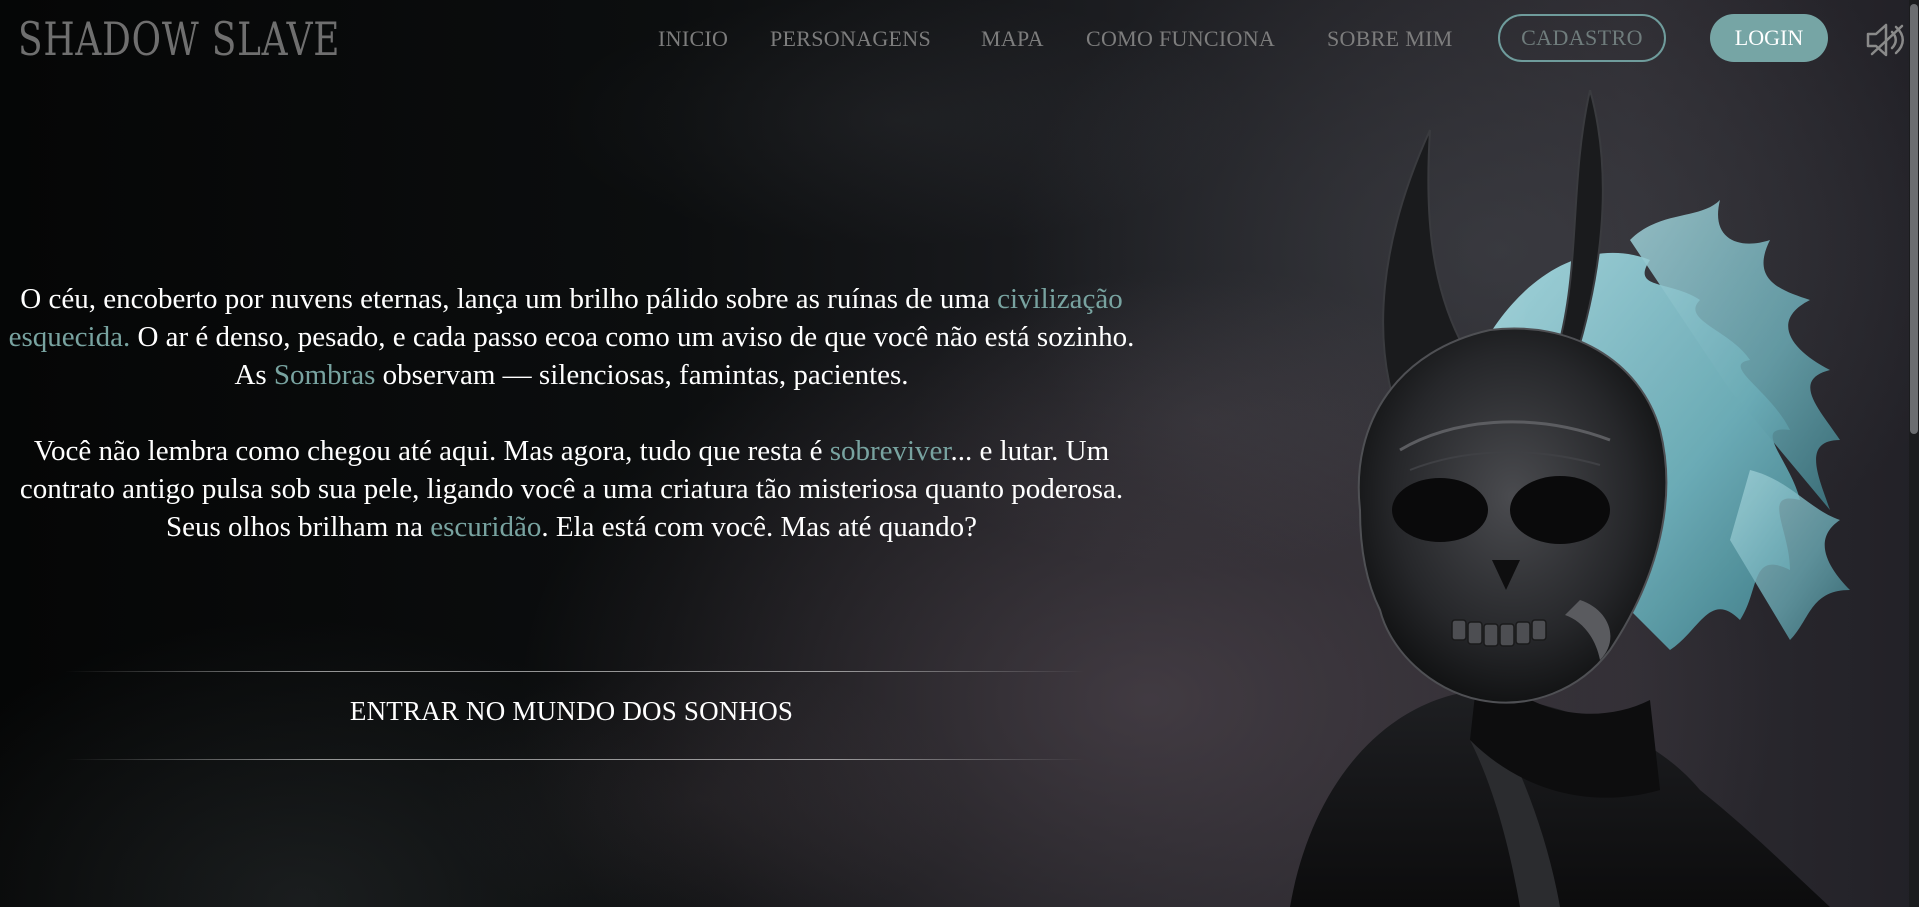 This screenshot has width=1919, height=907. I want to click on enter-dream-world-button: ENTRAR NO MUNDO DOS SONHOS, so click(571, 711).